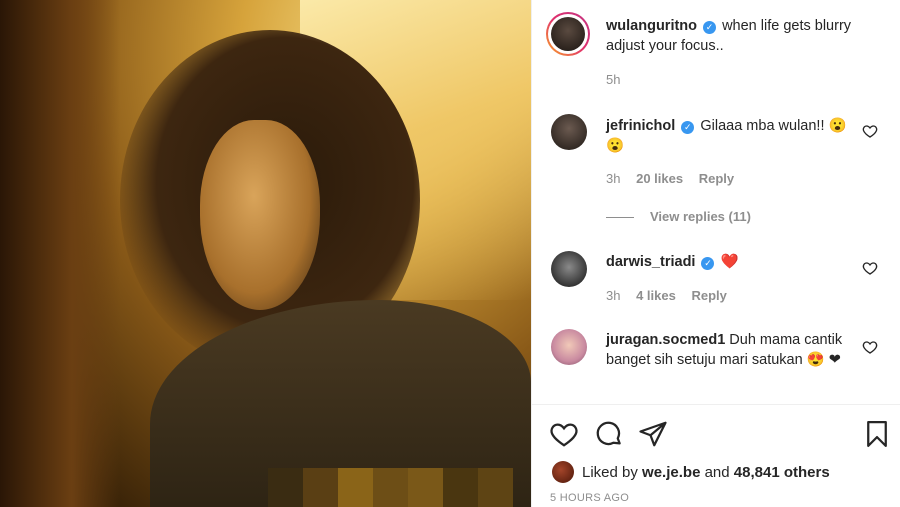 This screenshot has height=507, width=900. I want to click on share-icon, so click(653, 434).